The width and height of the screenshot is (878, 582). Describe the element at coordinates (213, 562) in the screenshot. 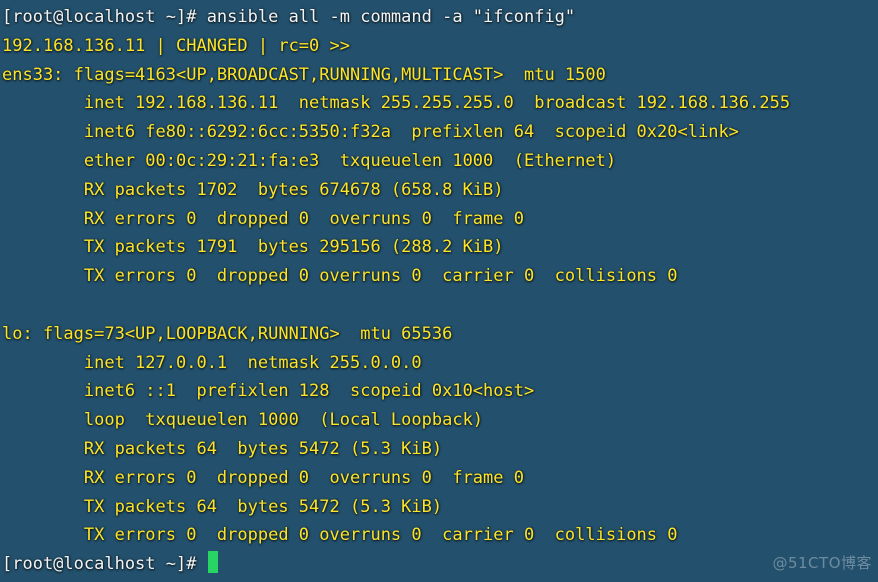

I see `text-cursor` at that location.